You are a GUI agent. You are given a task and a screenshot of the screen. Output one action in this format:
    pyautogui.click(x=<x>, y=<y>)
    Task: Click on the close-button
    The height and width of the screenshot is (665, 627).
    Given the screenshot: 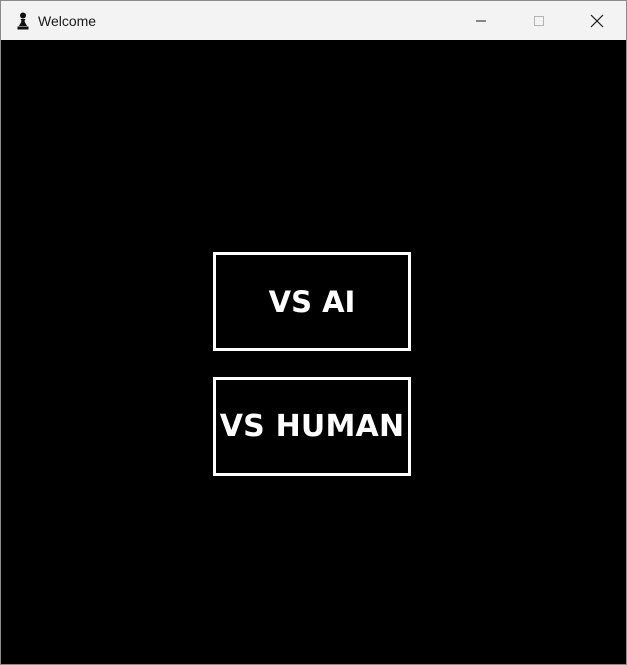 What is the action you would take?
    pyautogui.click(x=597, y=20)
    